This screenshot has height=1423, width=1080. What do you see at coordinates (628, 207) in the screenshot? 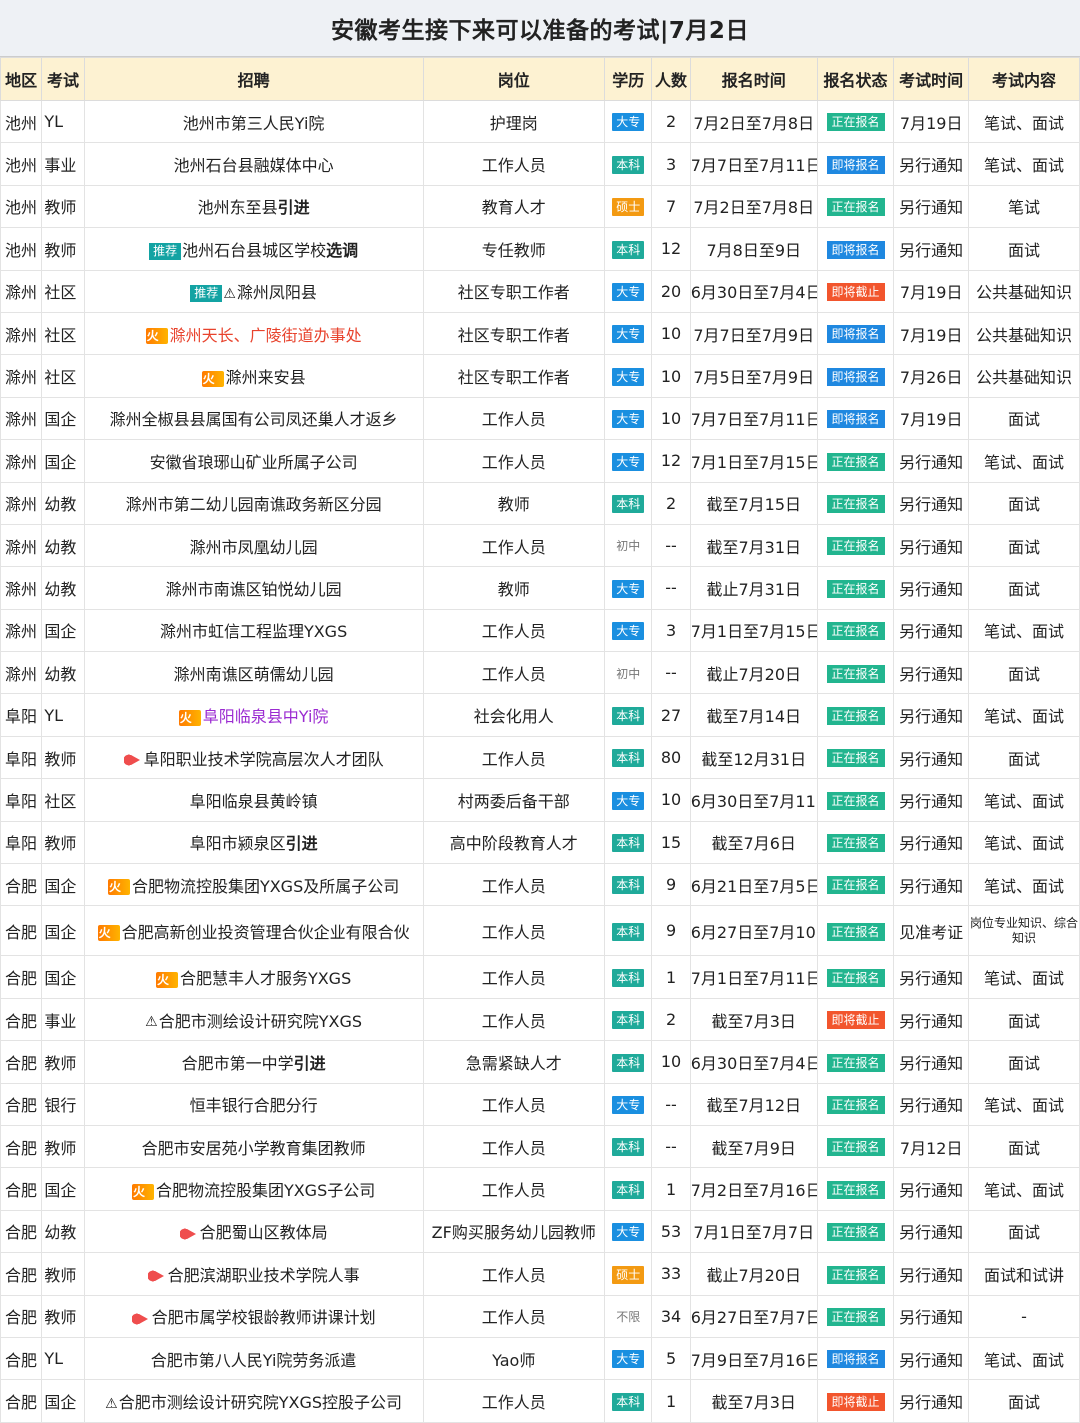
I see `edu-badge: 硕士` at bounding box center [628, 207].